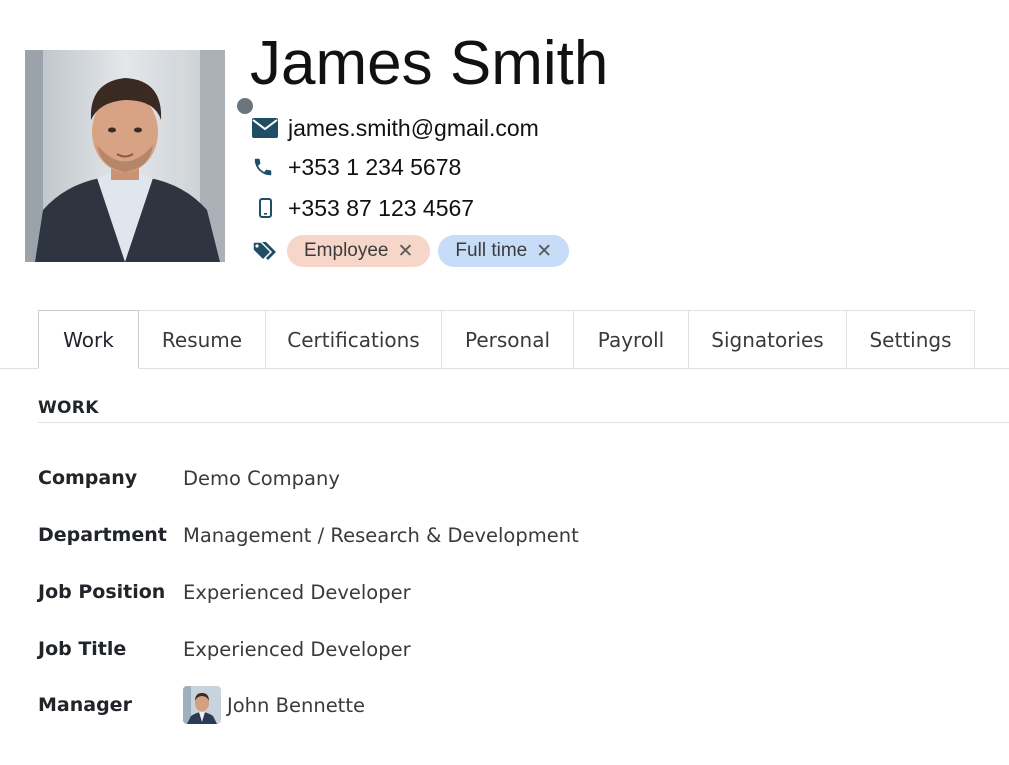 The width and height of the screenshot is (1009, 765). I want to click on tab-personal: Personal, so click(508, 339).